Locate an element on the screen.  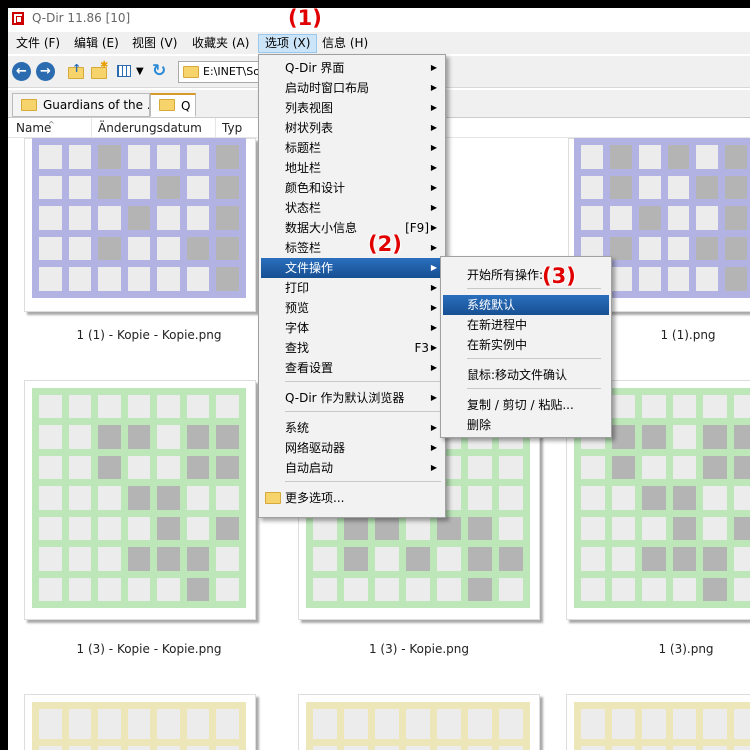
menu-item-colors-design: 颜色和设计 ▶ is located at coordinates (352, 188).